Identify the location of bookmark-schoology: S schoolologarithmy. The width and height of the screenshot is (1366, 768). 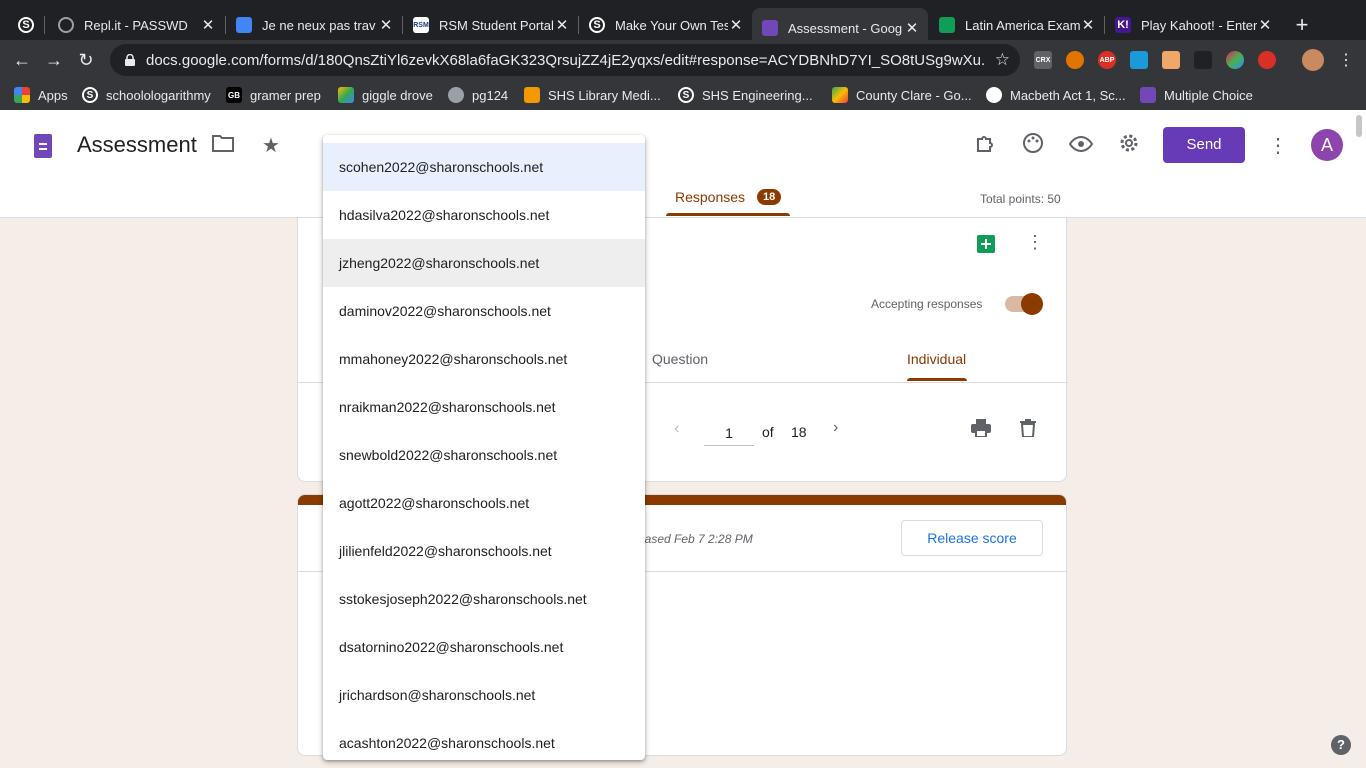
(146, 95).